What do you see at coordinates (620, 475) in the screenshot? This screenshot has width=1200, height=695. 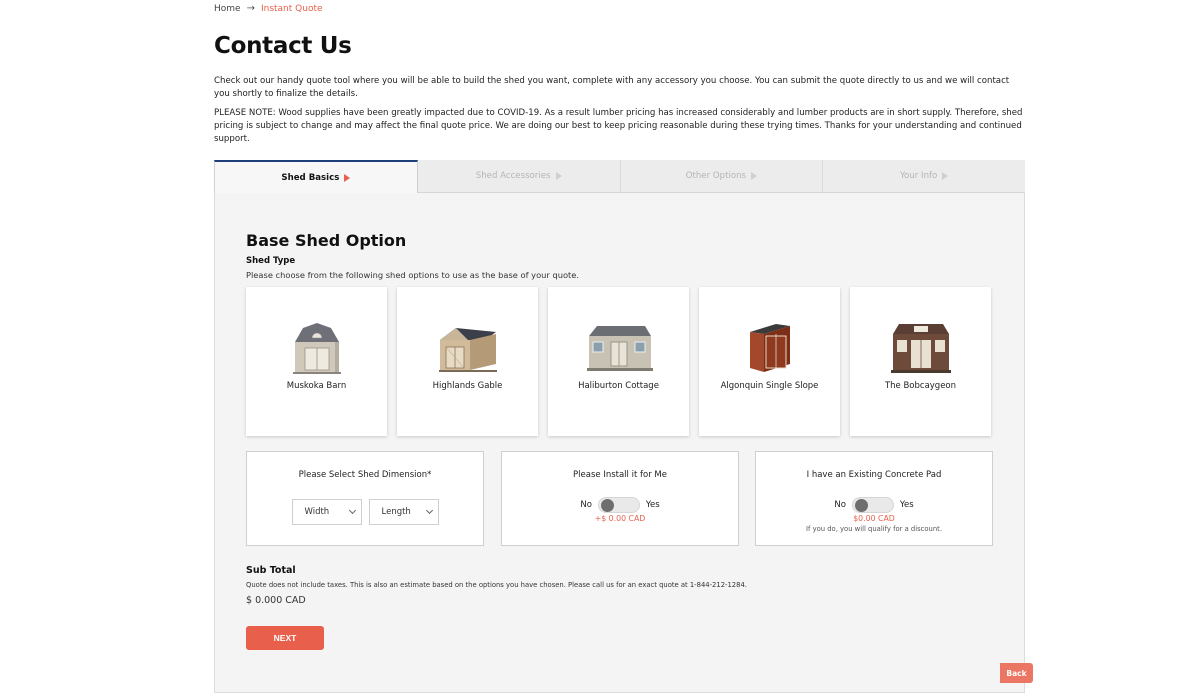 I see `install-title: Please Install it for Me` at bounding box center [620, 475].